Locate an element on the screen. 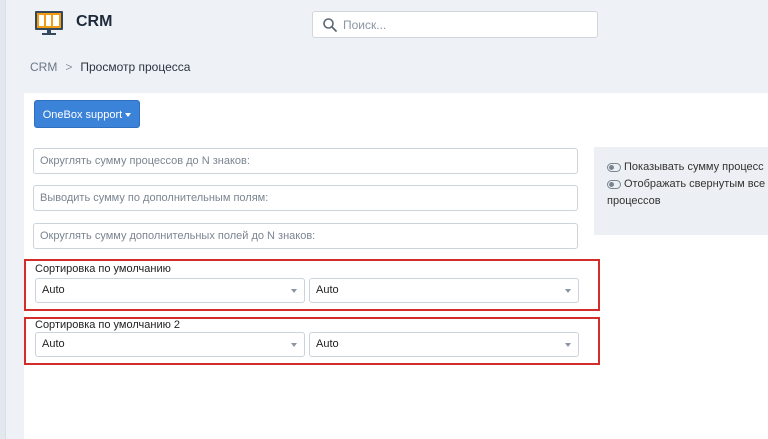  breadcrumb: CRM > Просмотр процесса is located at coordinates (110, 67).